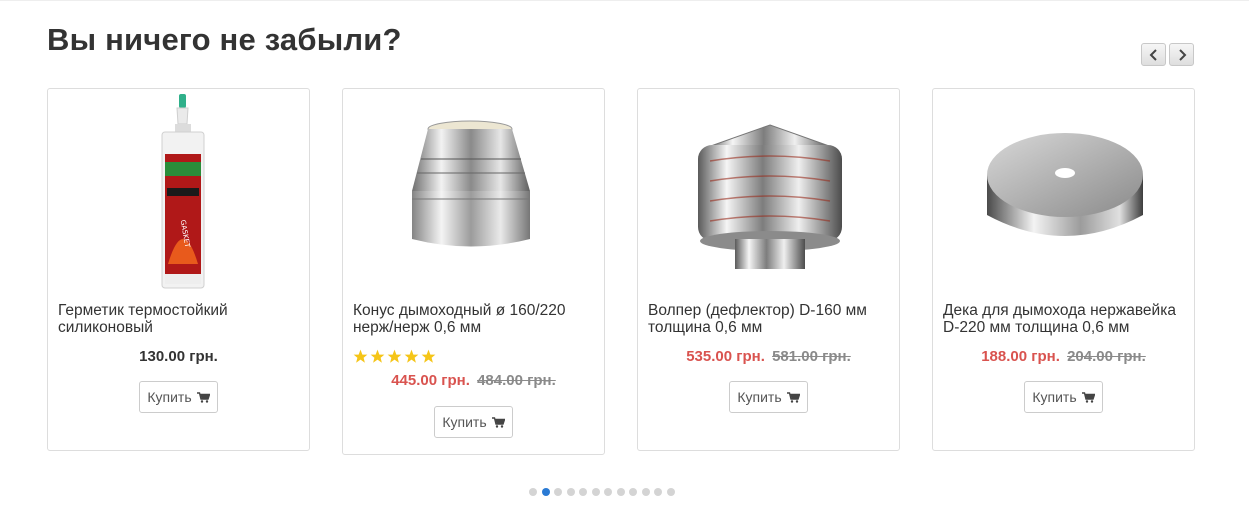  Describe the element at coordinates (624, 0) in the screenshot. I see `top-divider` at that location.